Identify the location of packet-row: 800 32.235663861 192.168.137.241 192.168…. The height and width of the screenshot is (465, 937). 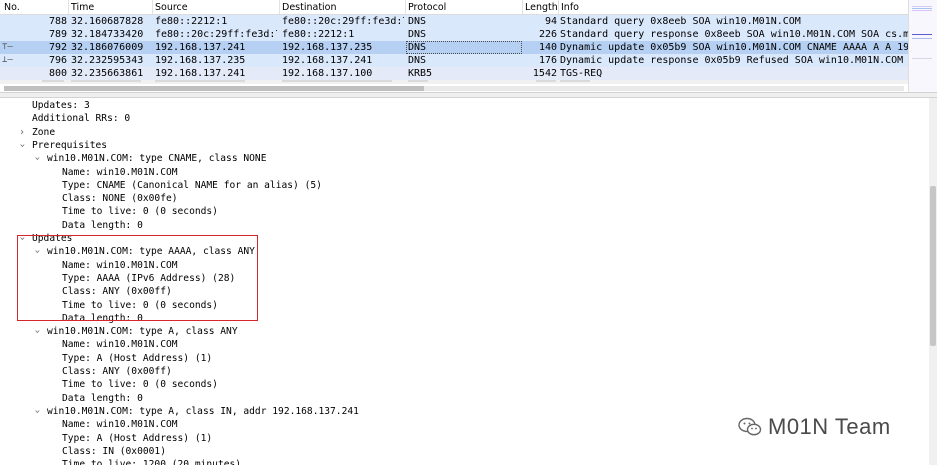
(454, 73).